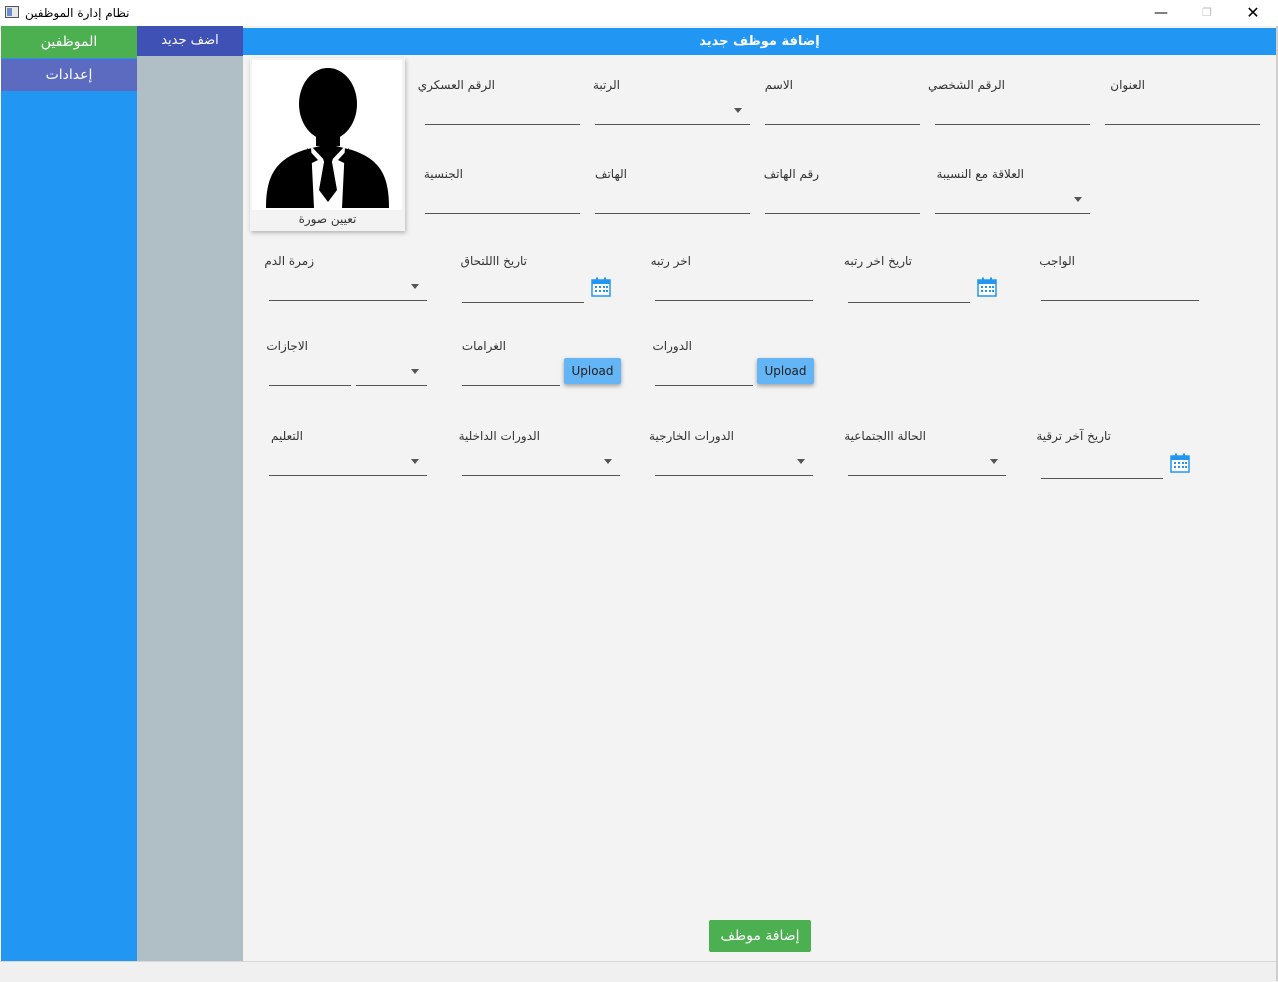 The image size is (1278, 982). Describe the element at coordinates (672, 346) in the screenshot. I see `courses-label: الدورات` at that location.